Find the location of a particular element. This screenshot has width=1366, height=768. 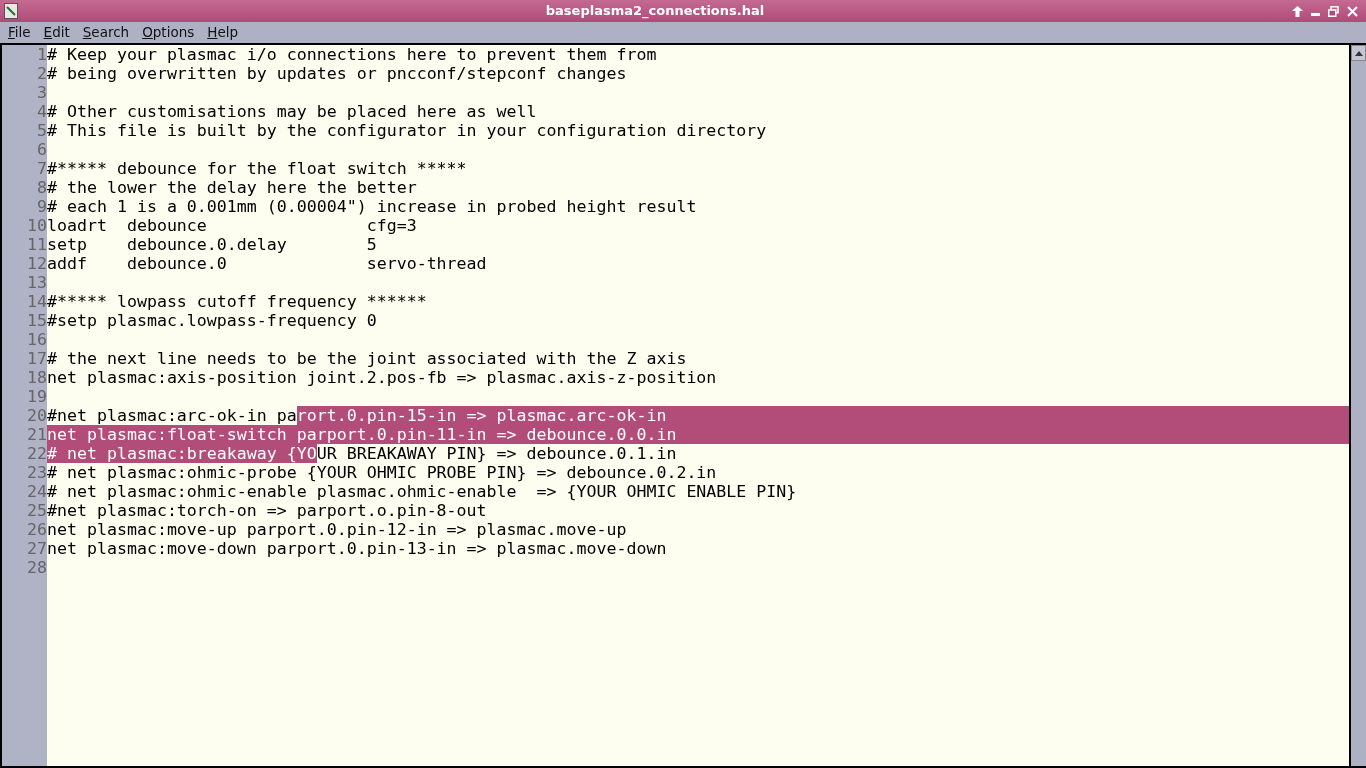

code-text: # net plasmac:ohmic-enable plasmac.ohmic-enable => {YOUR OHMIC ENABLE PIN} is located at coordinates (422, 491).